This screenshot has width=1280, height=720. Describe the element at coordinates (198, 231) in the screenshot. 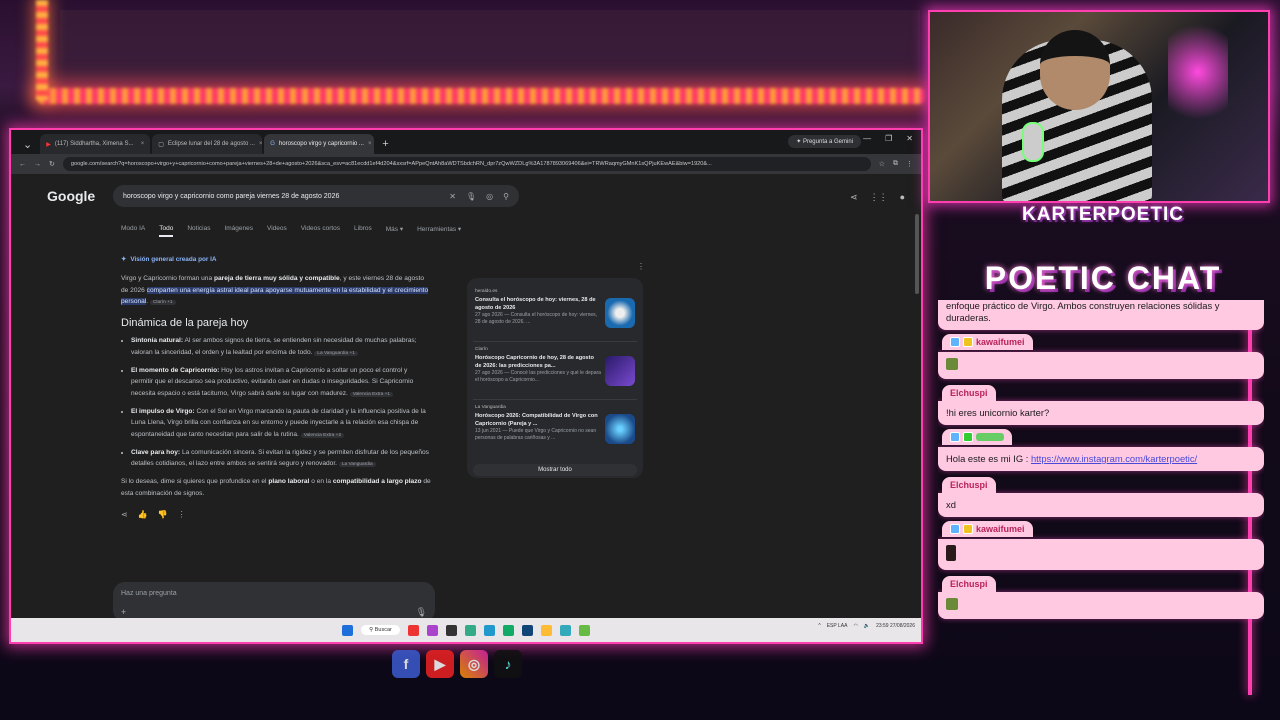

I see `tab-noticias: Noticias` at that location.